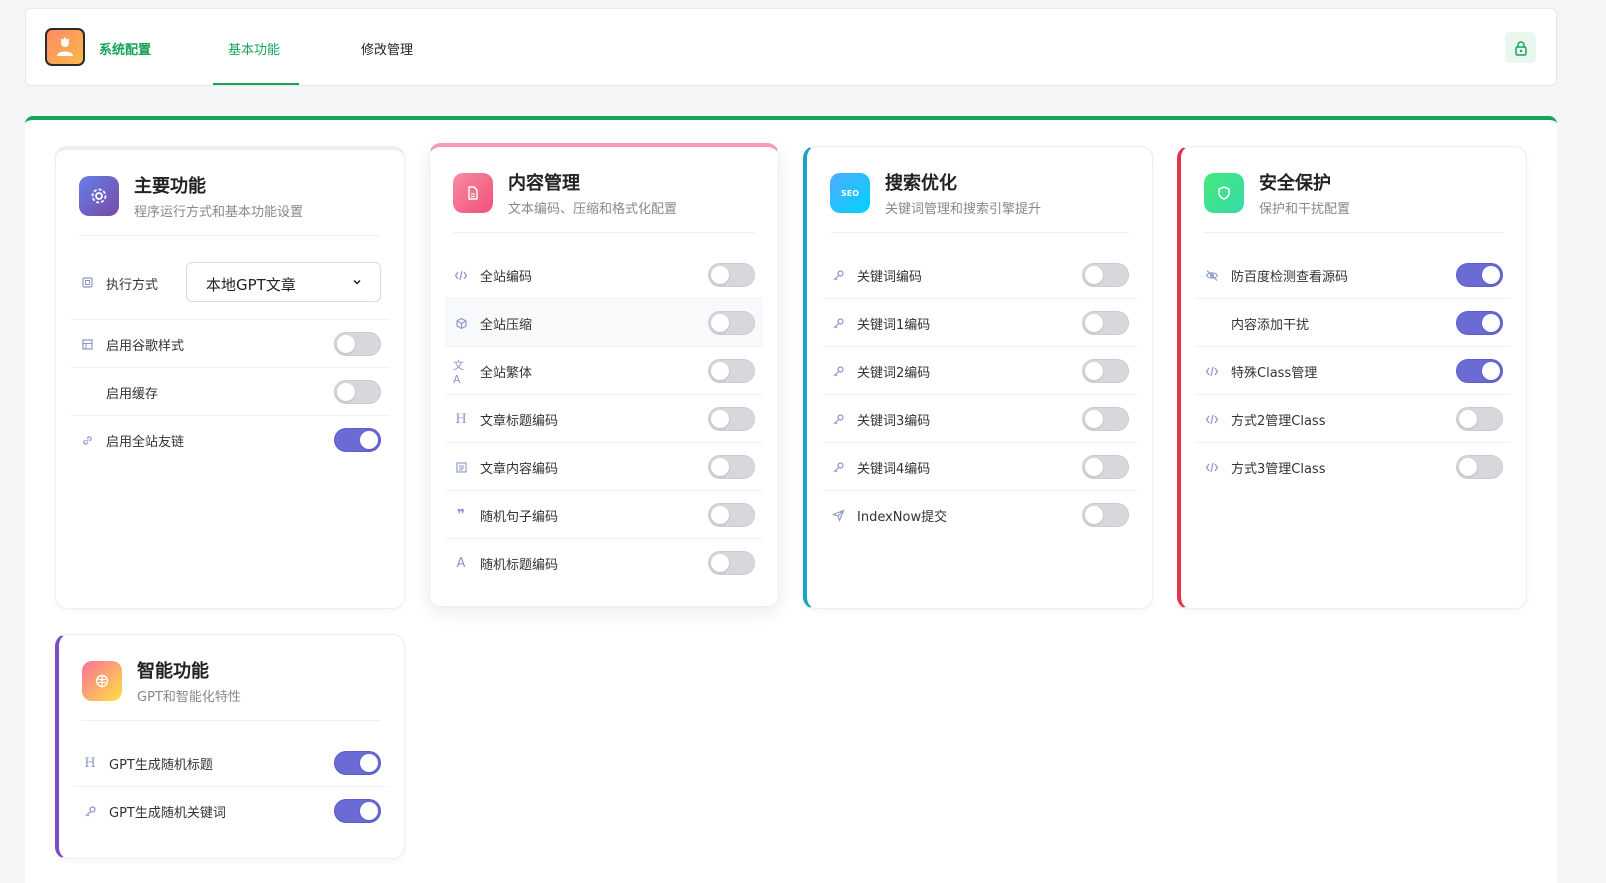 This screenshot has width=1606, height=883. I want to click on setting-row: H 文章标题编码, so click(604, 419).